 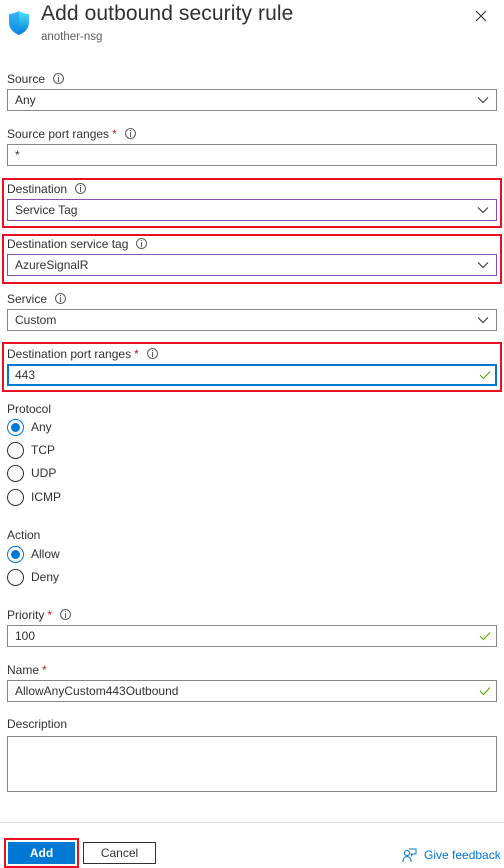 I want to click on priority-value: 100, so click(x=25, y=636).